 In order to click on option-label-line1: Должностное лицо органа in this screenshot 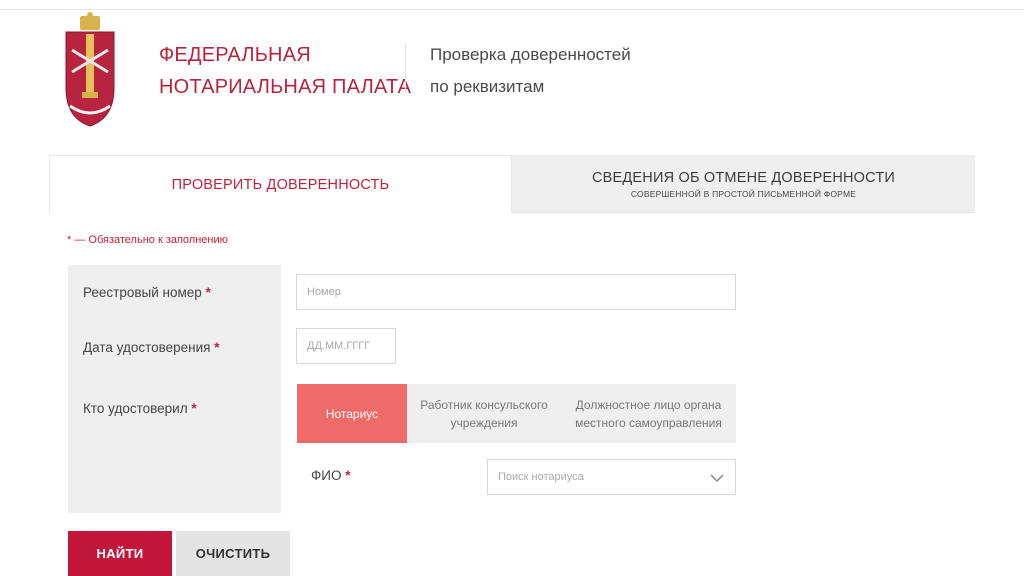, I will do `click(648, 404)`.